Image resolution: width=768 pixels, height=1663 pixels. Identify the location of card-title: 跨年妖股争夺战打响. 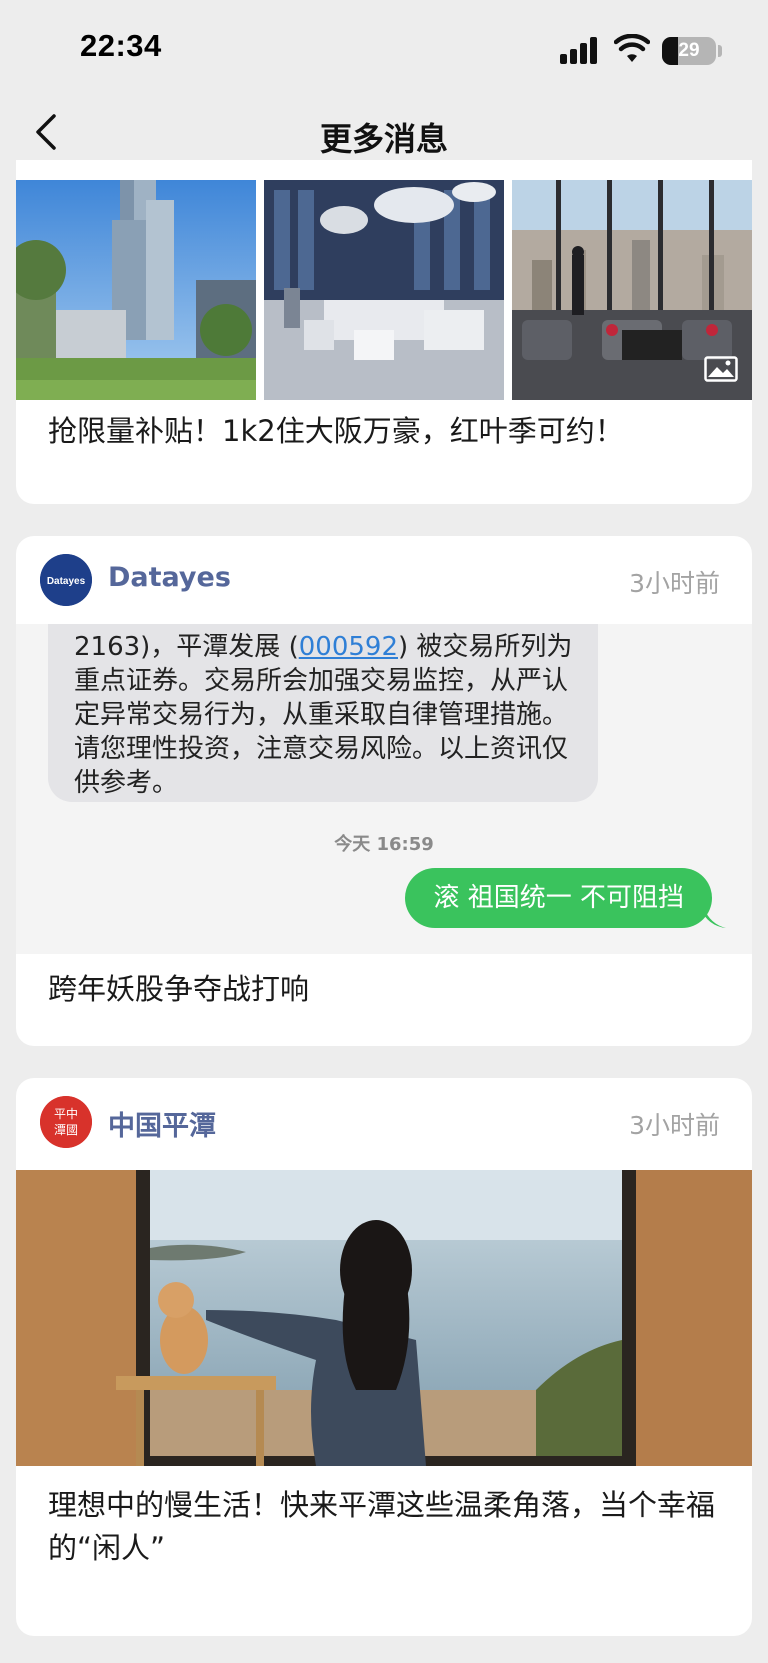
(179, 989).